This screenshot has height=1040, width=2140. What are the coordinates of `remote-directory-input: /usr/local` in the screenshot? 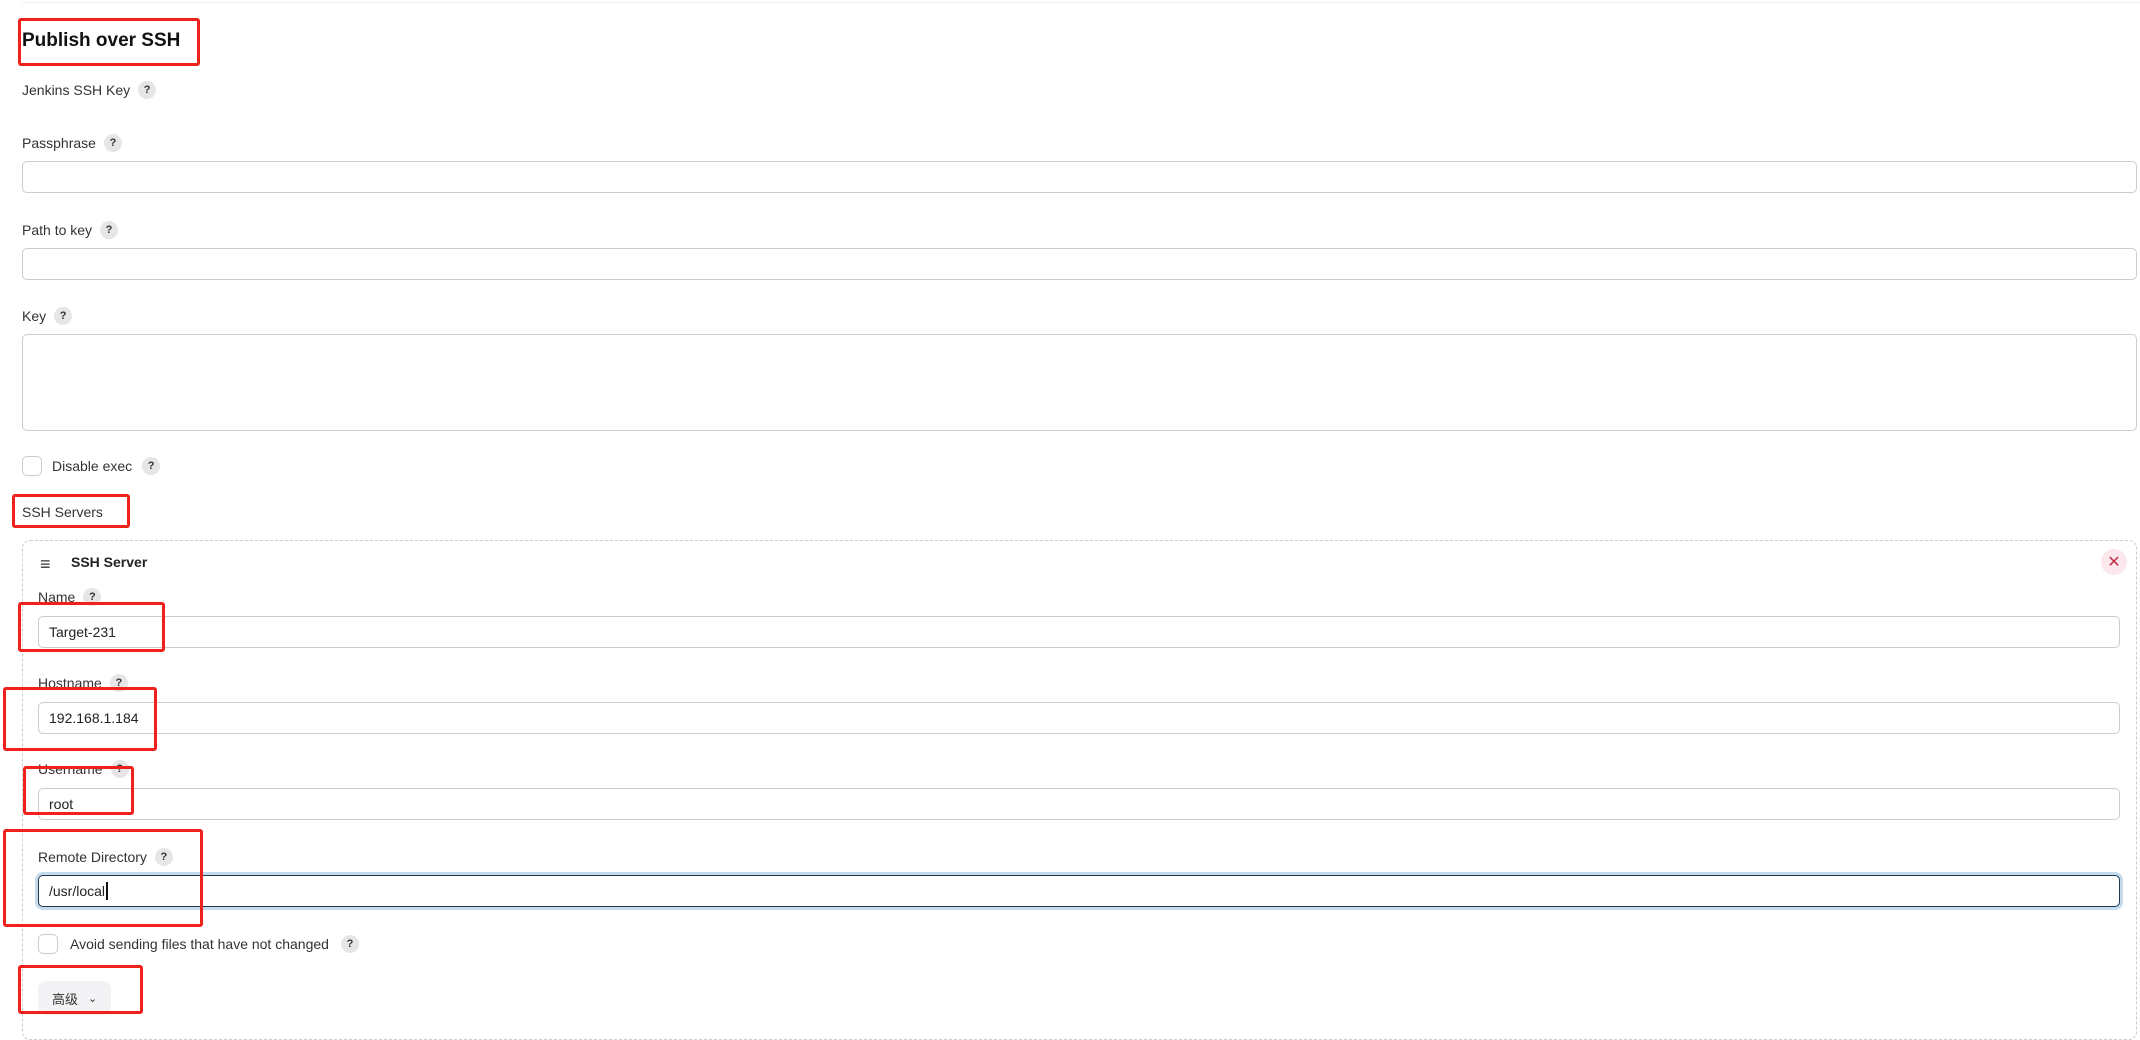 It's located at (1079, 891).